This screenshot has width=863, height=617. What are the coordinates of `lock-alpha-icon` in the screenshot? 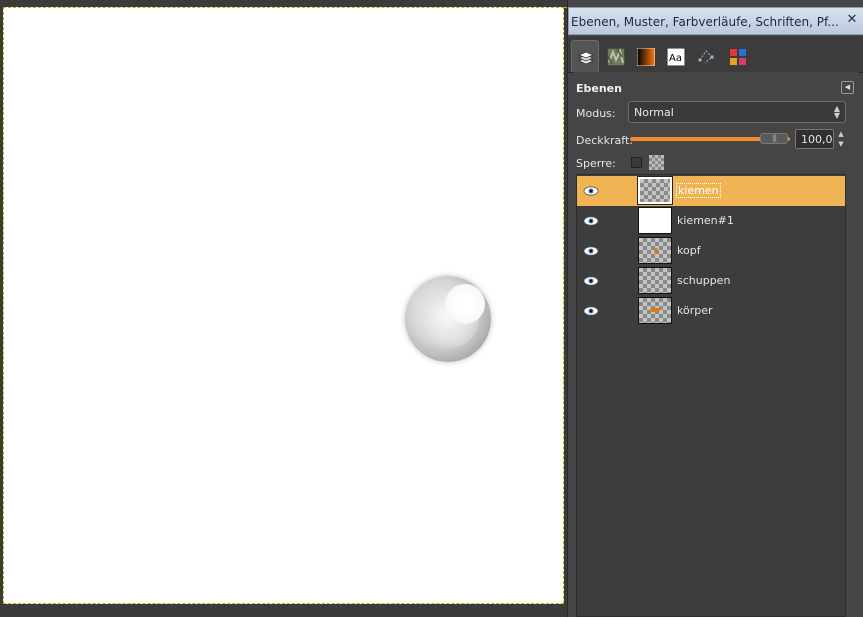 It's located at (656, 162).